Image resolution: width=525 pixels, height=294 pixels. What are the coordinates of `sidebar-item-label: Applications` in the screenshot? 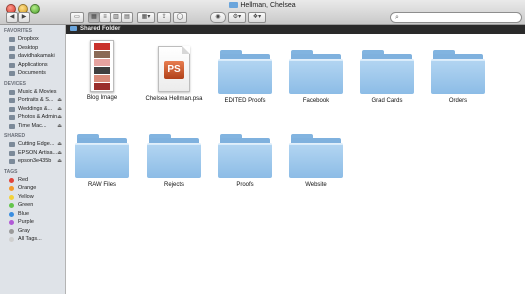 It's located at (33, 64).